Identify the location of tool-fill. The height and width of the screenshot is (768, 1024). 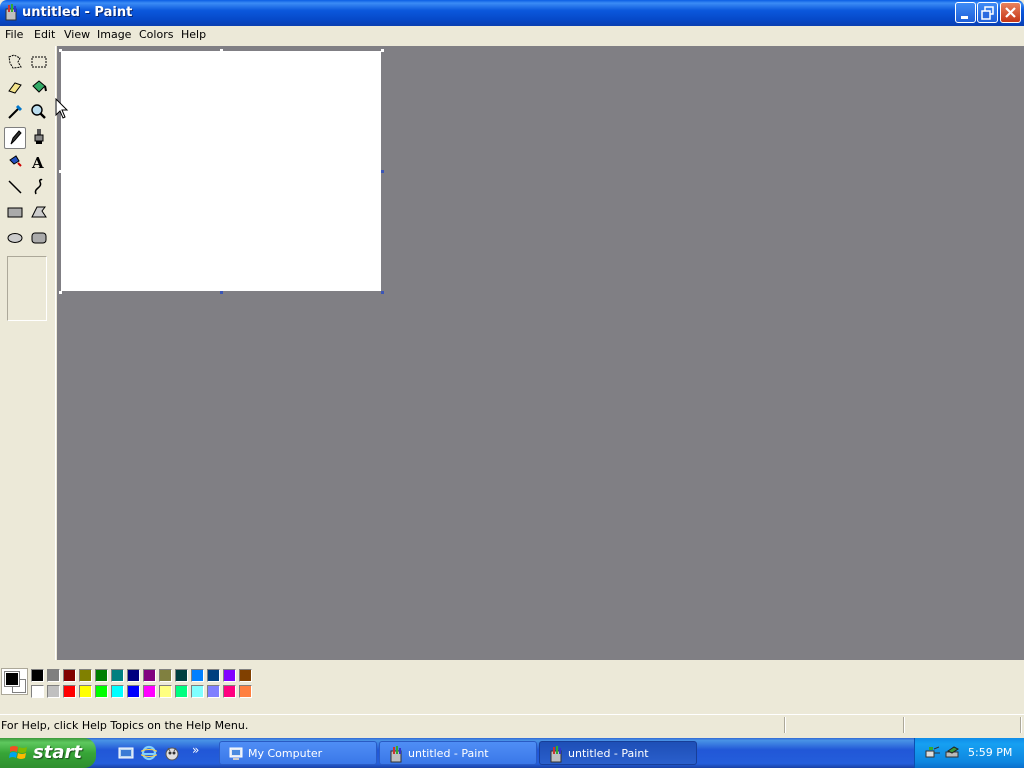
(39, 87).